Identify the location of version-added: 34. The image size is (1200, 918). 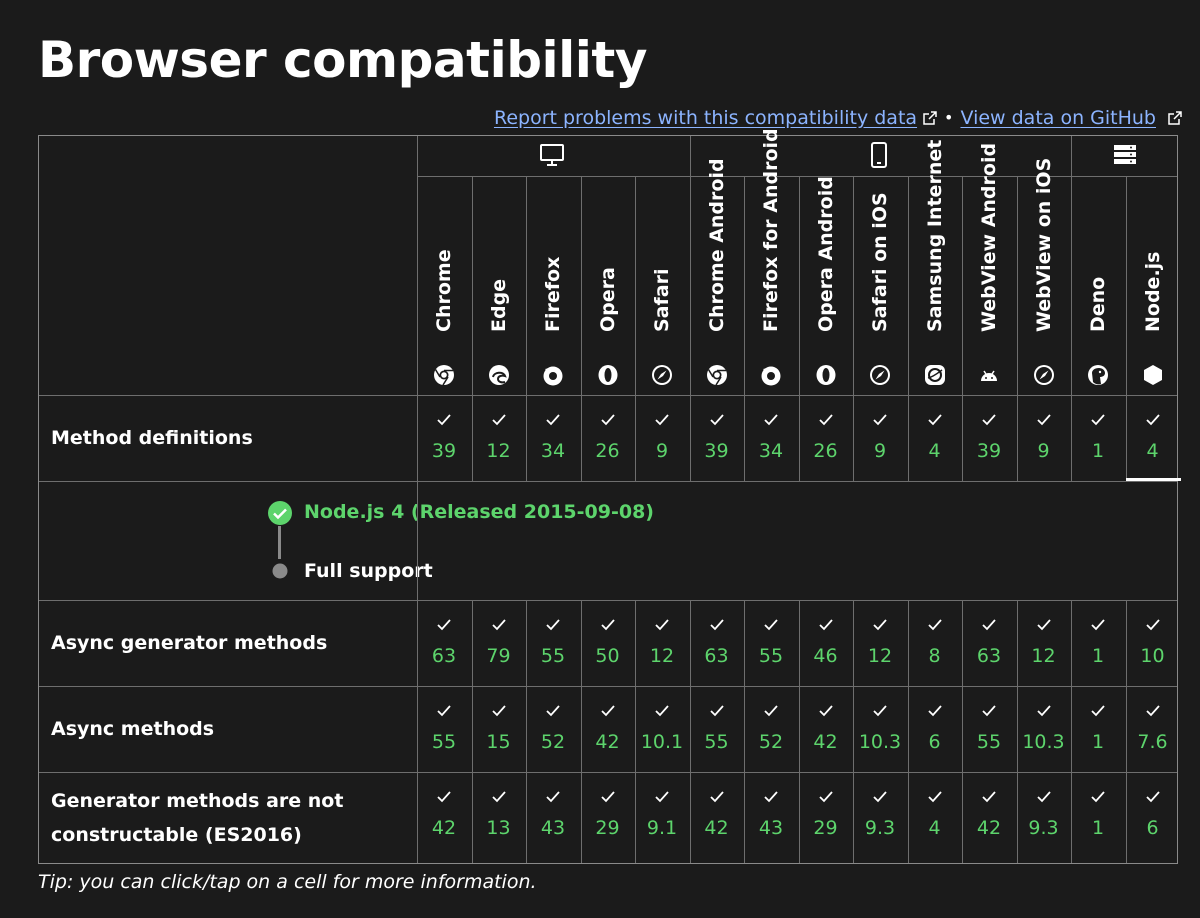
(553, 451).